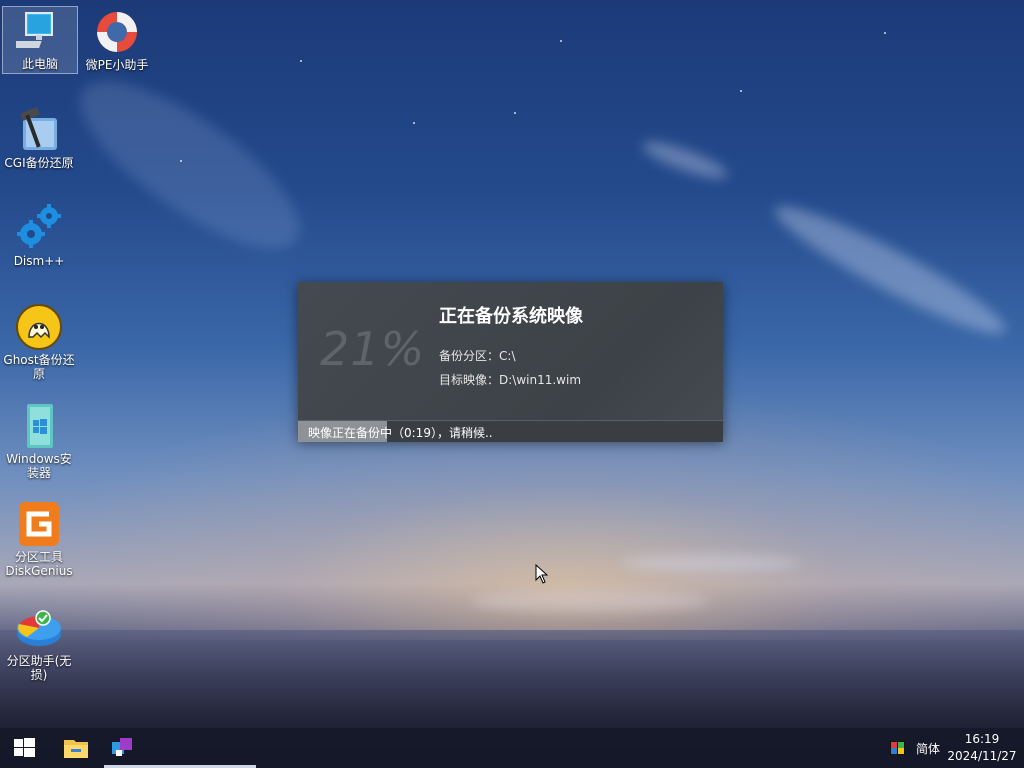 This screenshot has width=1024, height=768. I want to click on progress-percent: 21%, so click(373, 349).